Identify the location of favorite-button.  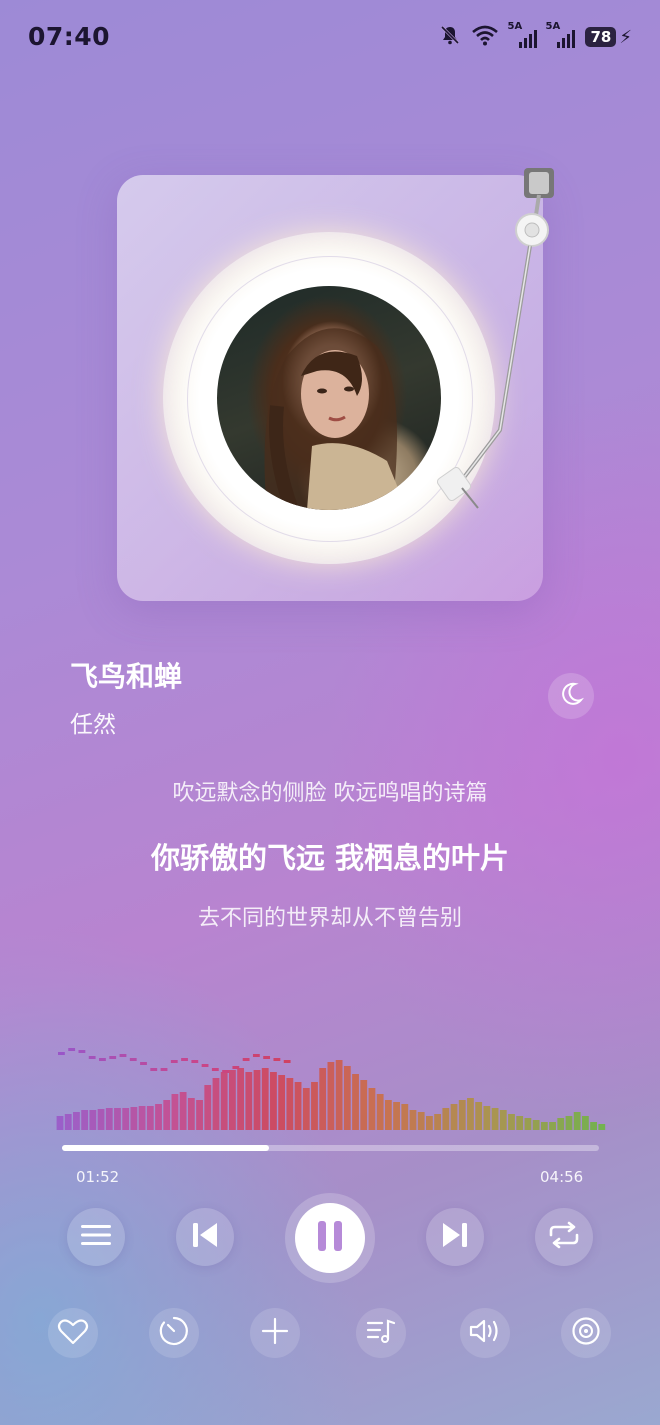
(73, 1333).